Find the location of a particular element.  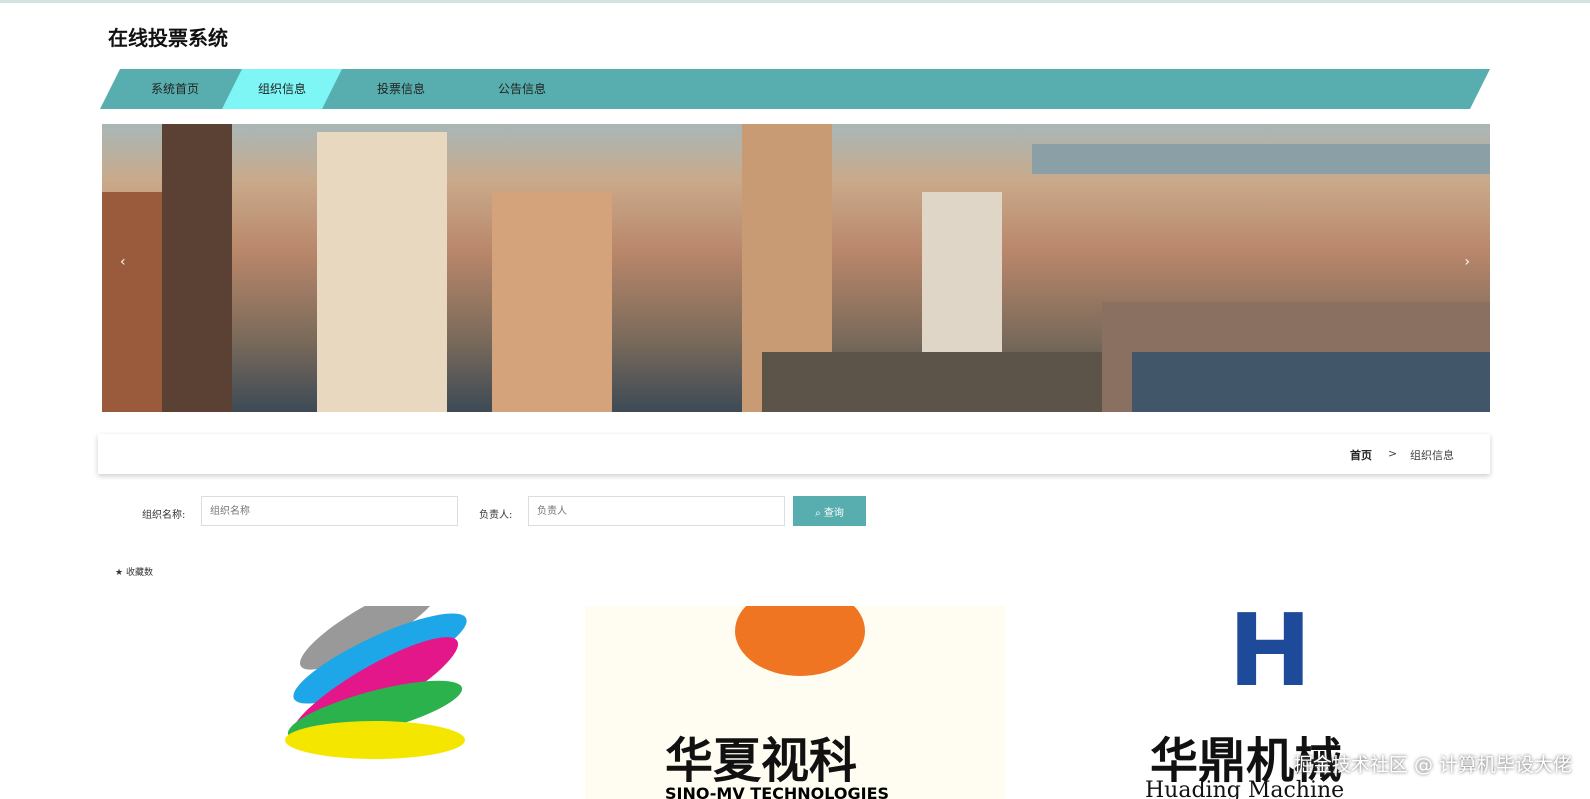

search-button-label: 查询 is located at coordinates (833, 513).